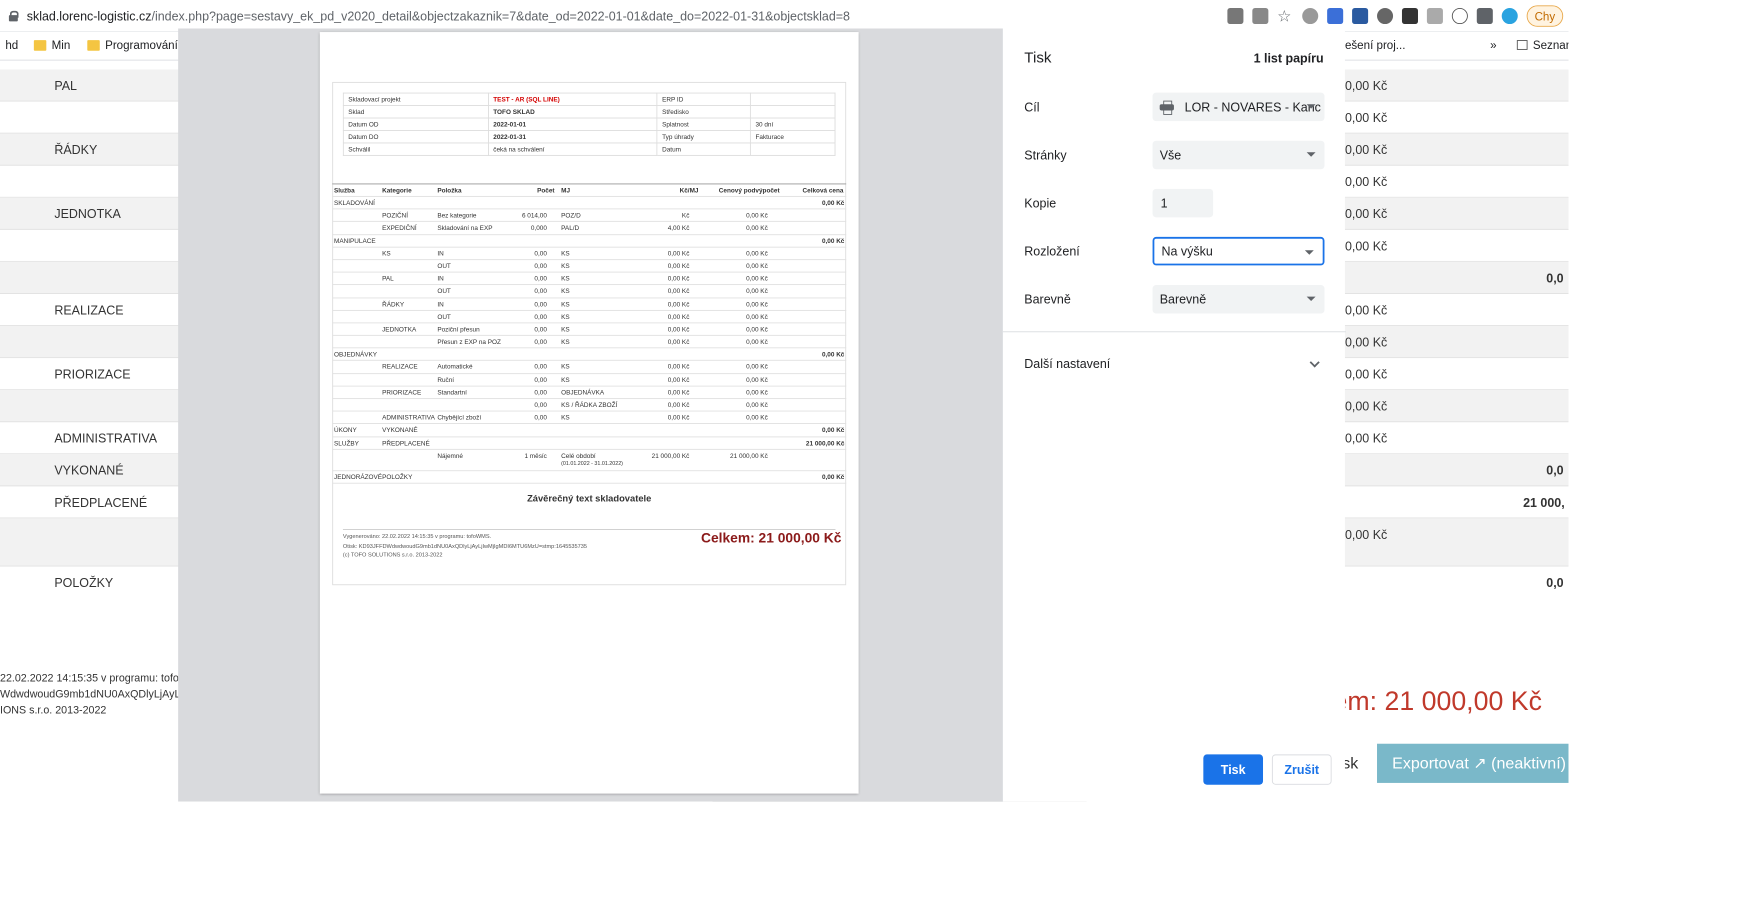  I want to click on period-note: (01.01.2022 - 31.01.2022), so click(592, 464).